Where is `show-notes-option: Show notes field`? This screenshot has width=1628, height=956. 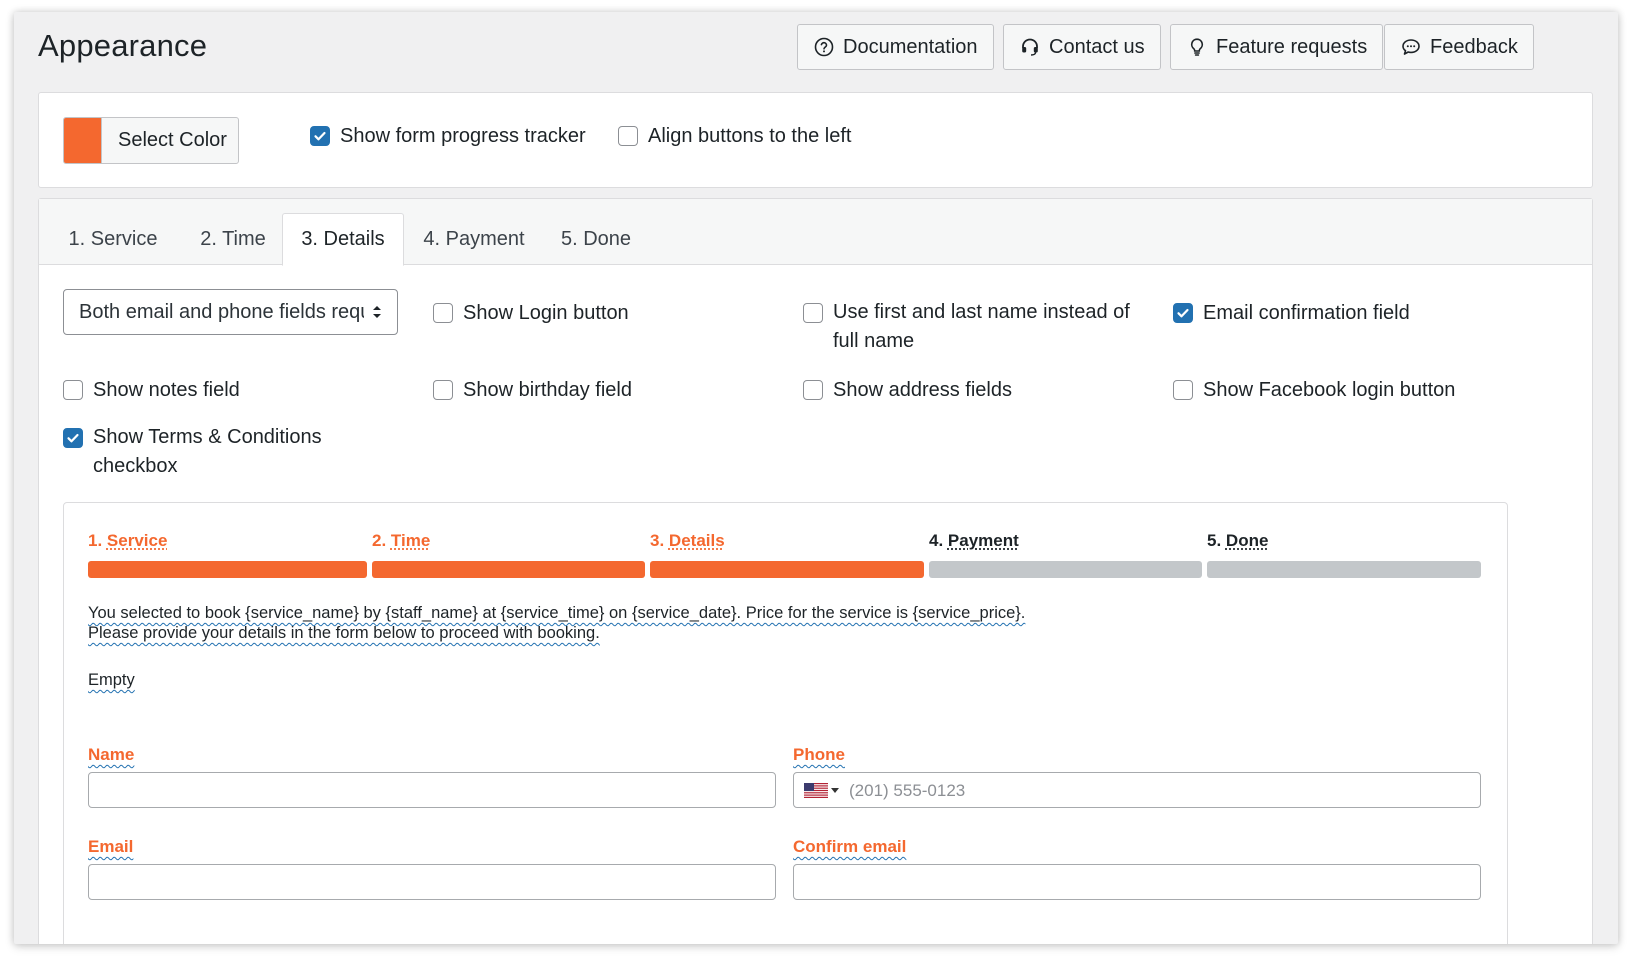 show-notes-option: Show notes field is located at coordinates (151, 390).